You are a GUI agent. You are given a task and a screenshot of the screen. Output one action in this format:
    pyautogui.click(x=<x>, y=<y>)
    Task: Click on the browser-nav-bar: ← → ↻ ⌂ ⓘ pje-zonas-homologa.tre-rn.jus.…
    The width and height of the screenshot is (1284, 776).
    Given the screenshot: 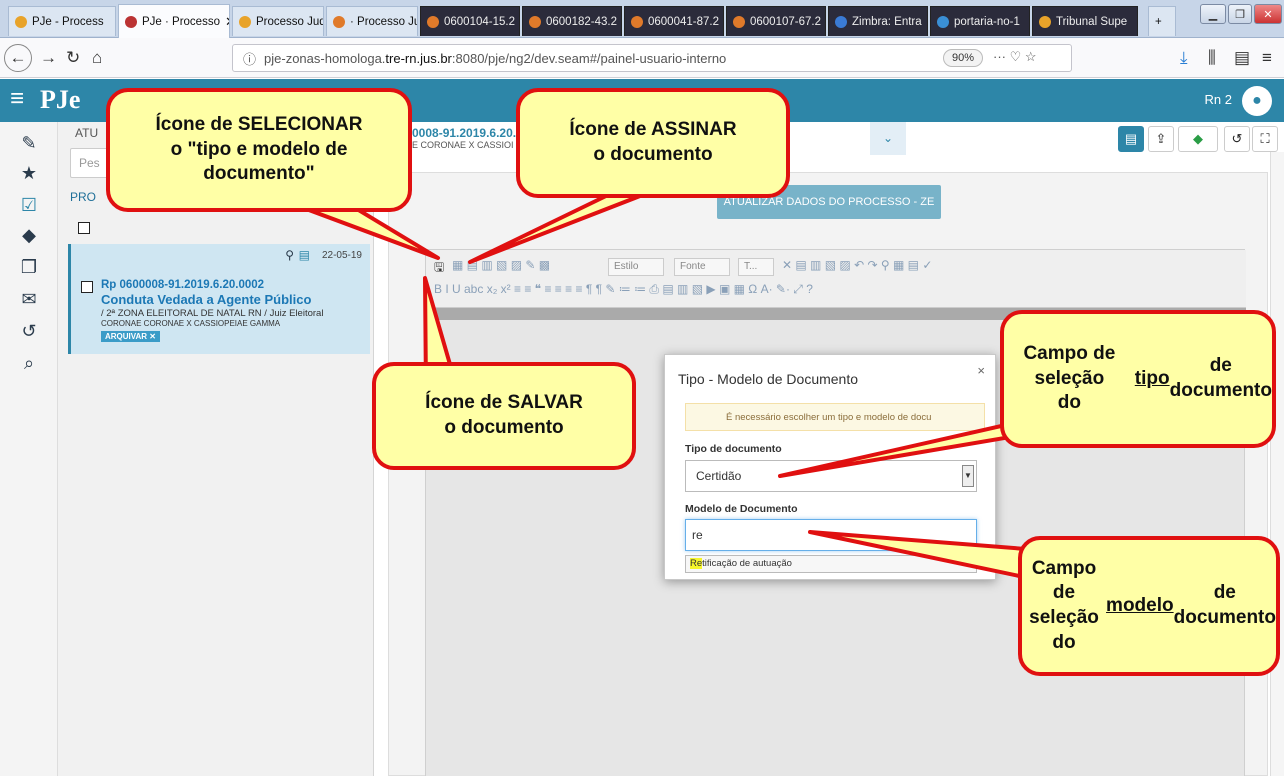 What is the action you would take?
    pyautogui.click(x=642, y=58)
    